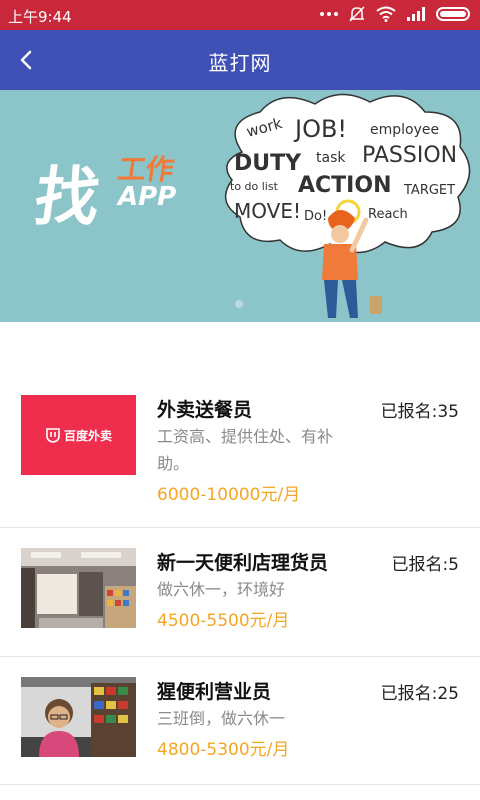 The height and width of the screenshot is (800, 480). I want to click on banner-title-app: APP, so click(147, 197).